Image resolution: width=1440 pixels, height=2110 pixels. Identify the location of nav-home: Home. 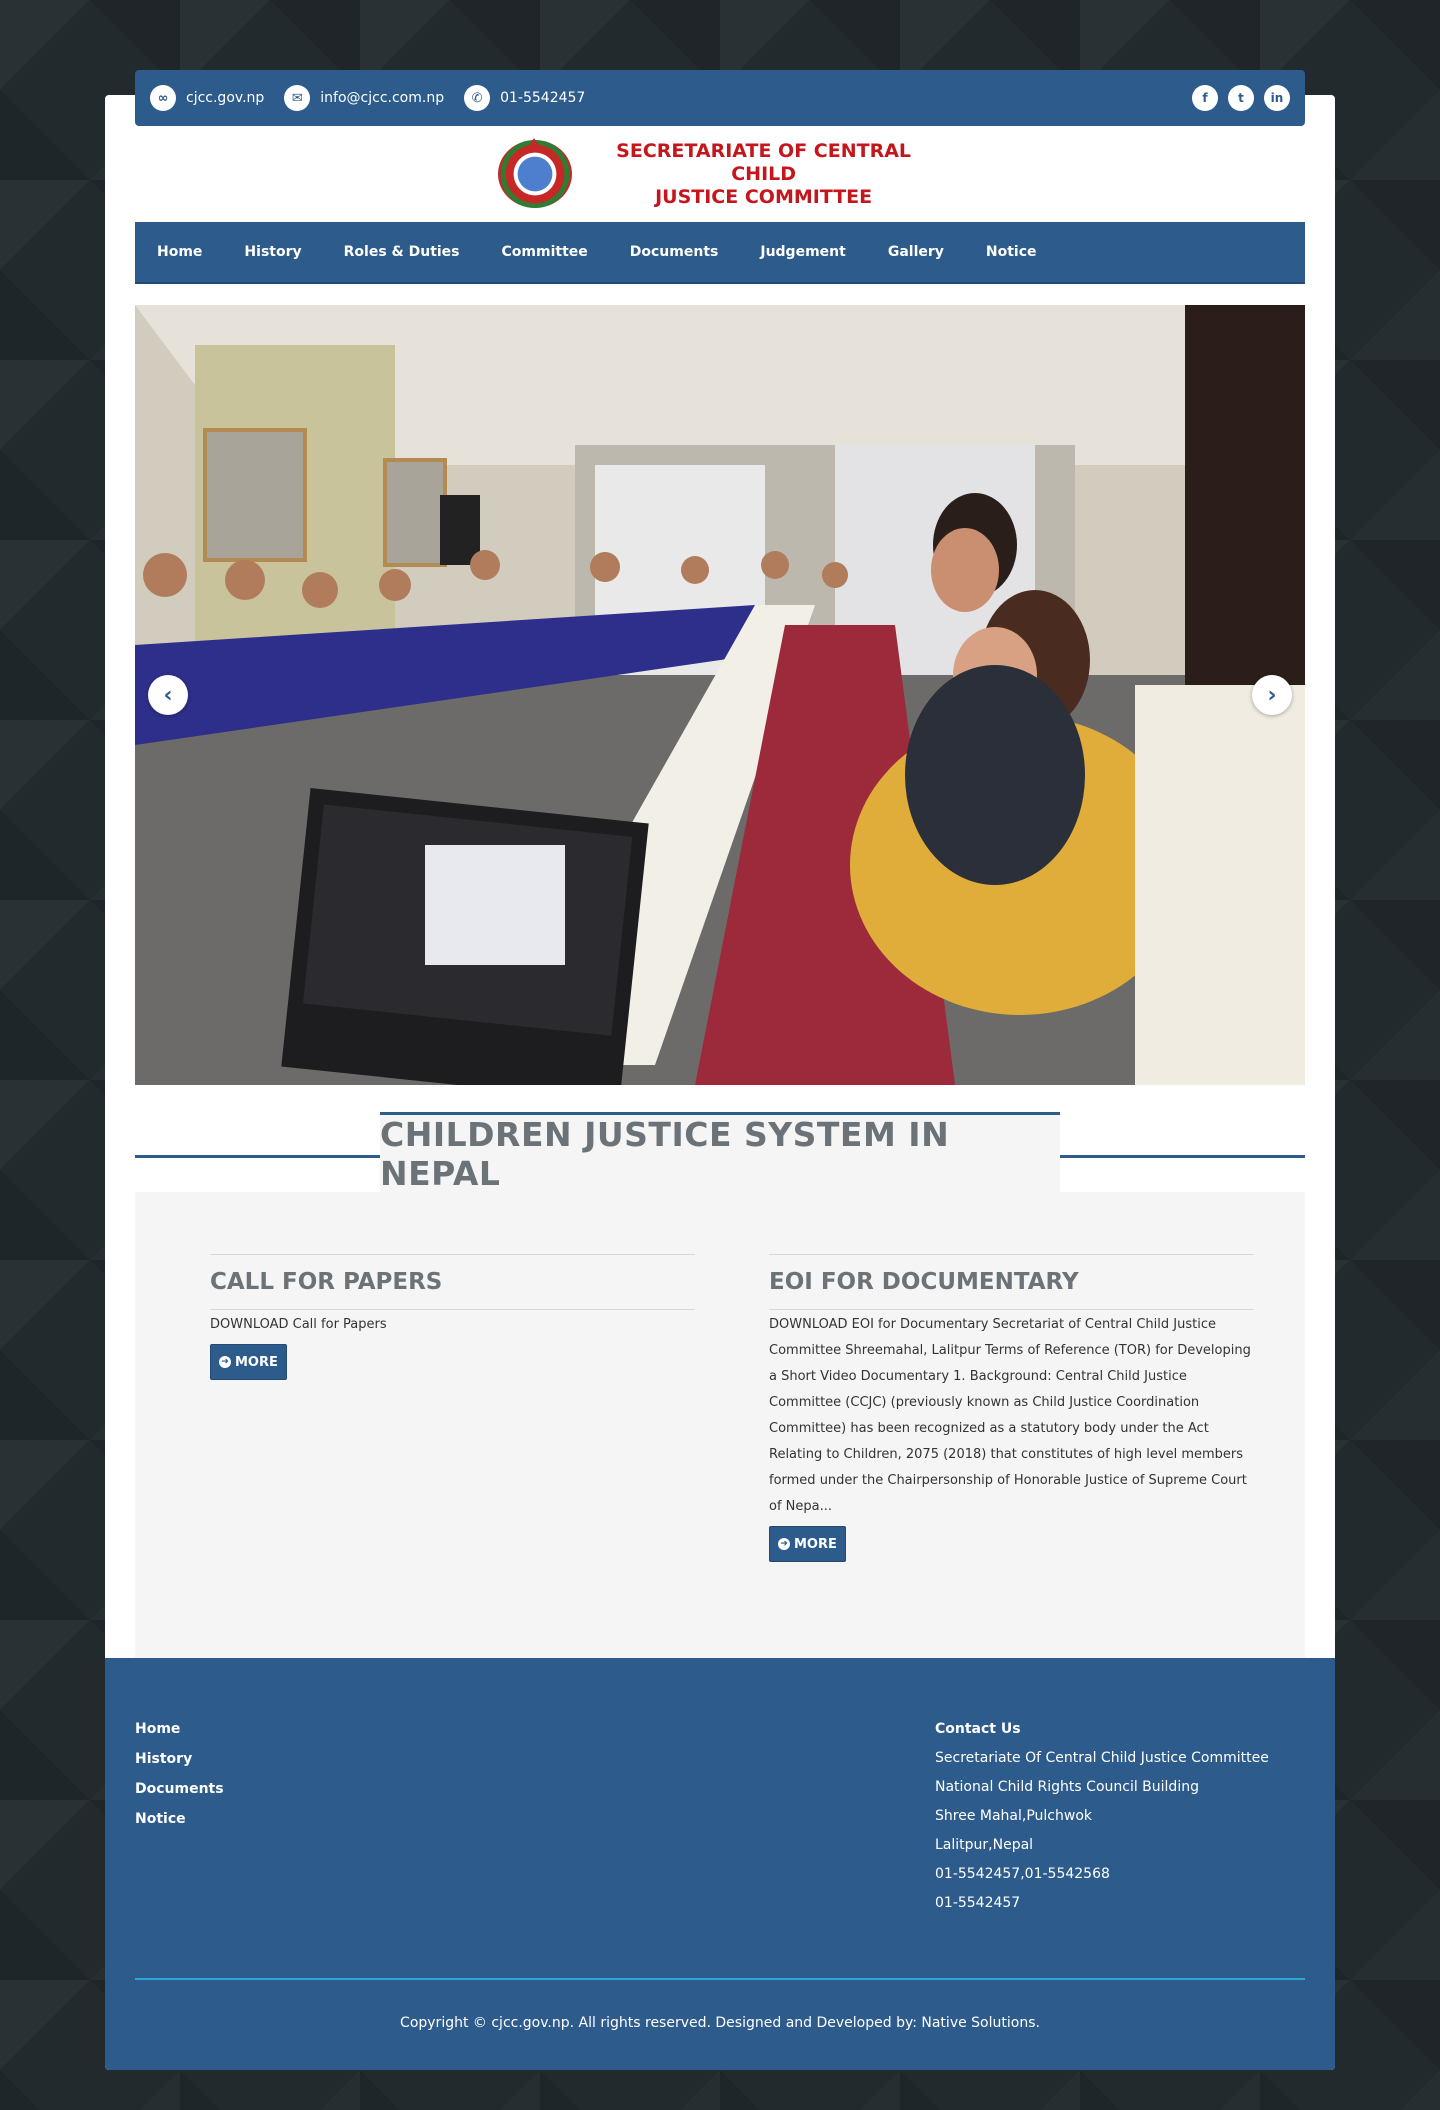
(179, 252).